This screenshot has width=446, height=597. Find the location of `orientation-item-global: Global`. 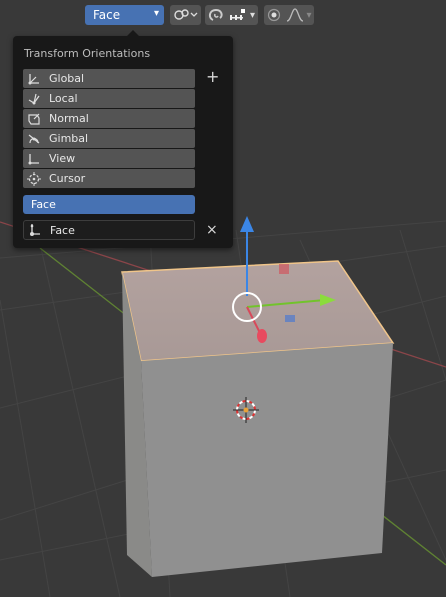

orientation-item-global: Global is located at coordinates (109, 78).